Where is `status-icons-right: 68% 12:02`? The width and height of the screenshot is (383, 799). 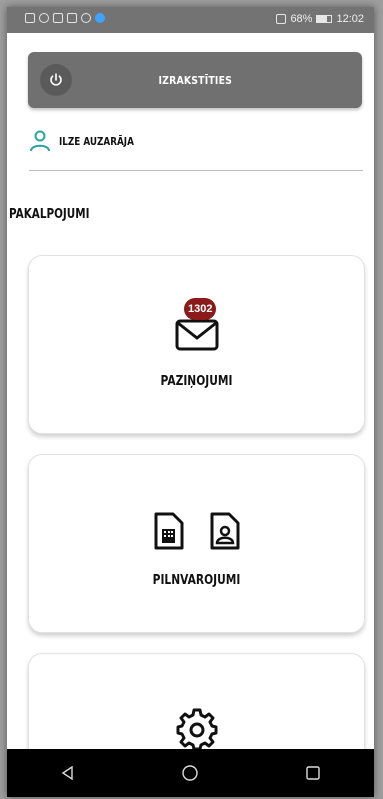 status-icons-right: 68% 12:02 is located at coordinates (320, 19).